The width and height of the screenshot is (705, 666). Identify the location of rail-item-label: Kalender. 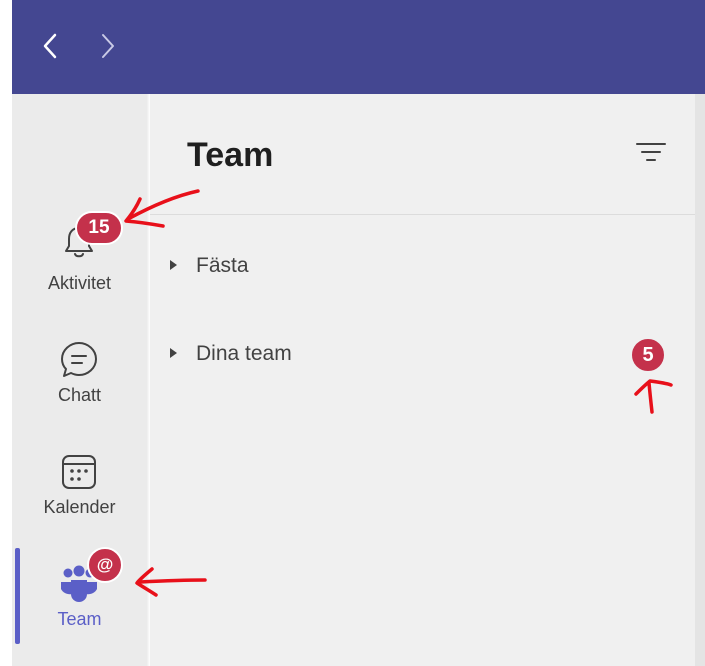
(79, 507).